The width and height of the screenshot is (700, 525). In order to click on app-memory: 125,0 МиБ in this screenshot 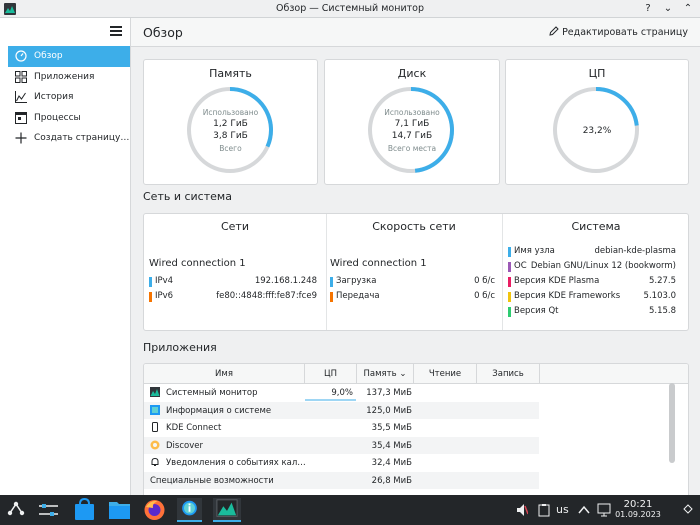, I will do `click(389, 410)`.